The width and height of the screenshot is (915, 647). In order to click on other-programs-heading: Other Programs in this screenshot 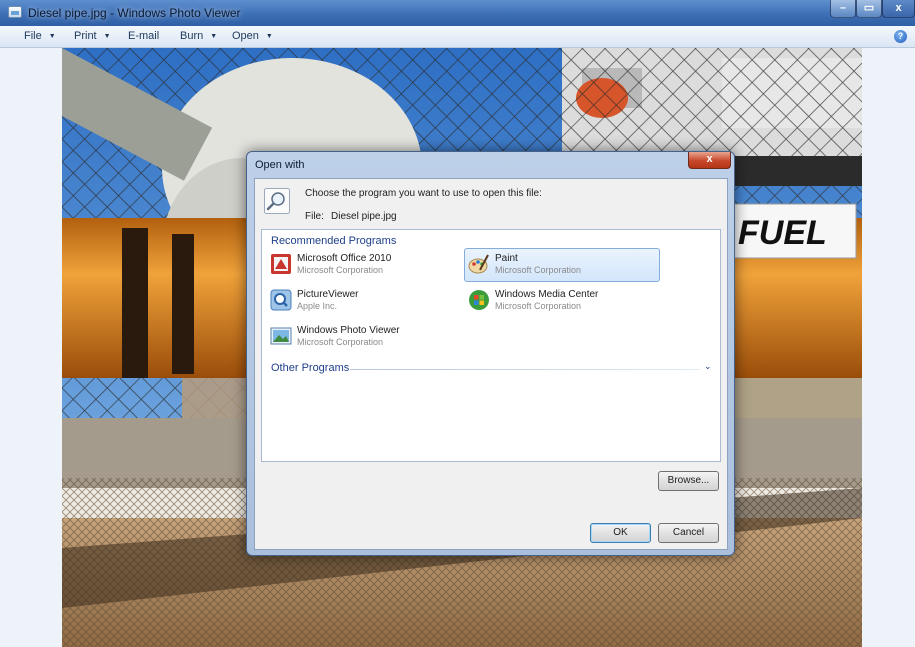, I will do `click(310, 368)`.